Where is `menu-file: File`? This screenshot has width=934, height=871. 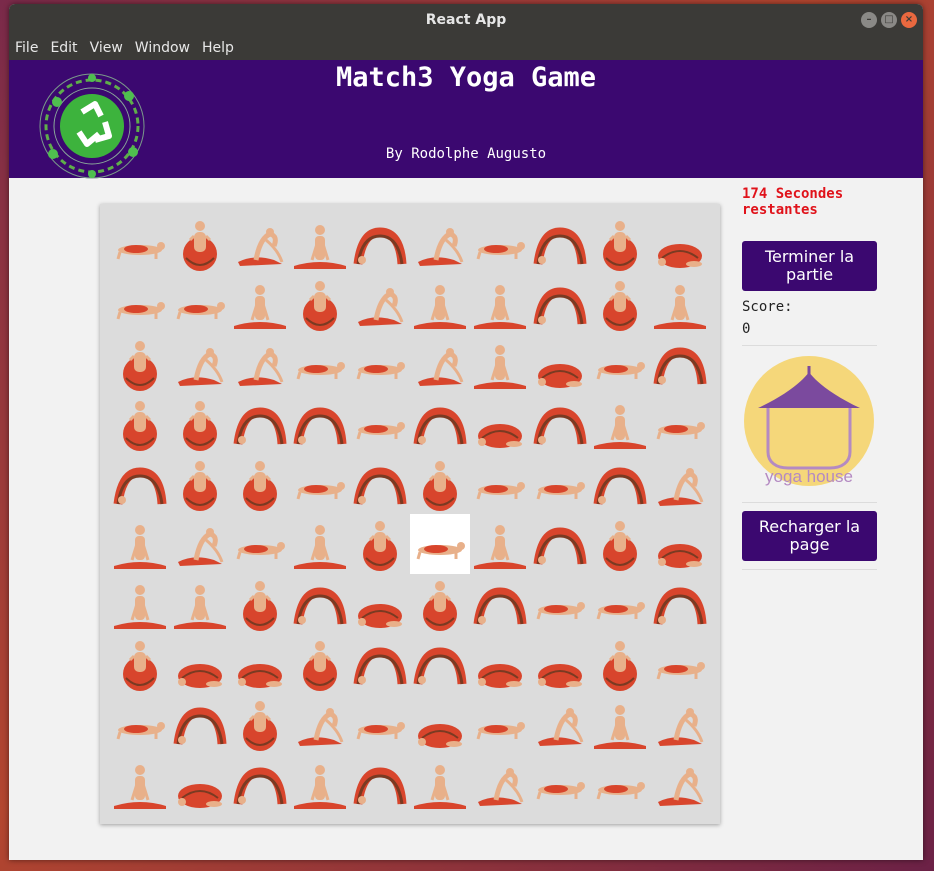 menu-file: File is located at coordinates (26, 48).